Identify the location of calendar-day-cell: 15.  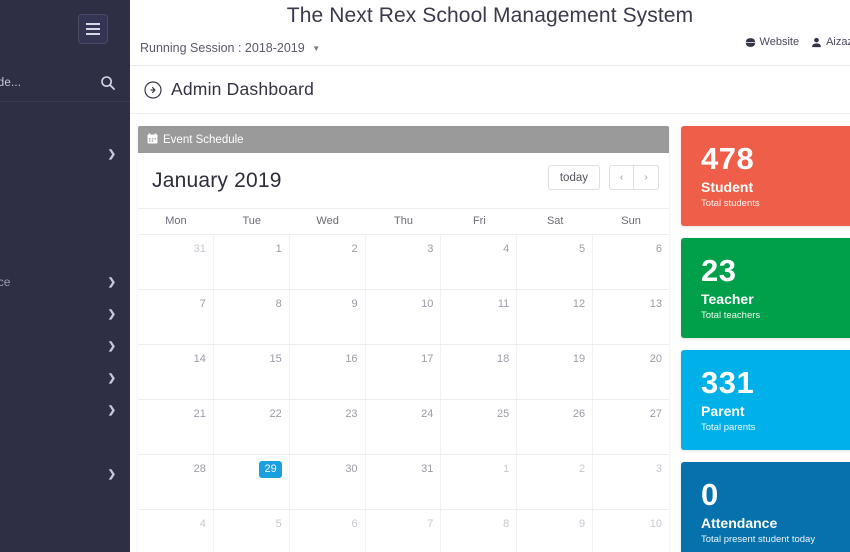
(251, 372).